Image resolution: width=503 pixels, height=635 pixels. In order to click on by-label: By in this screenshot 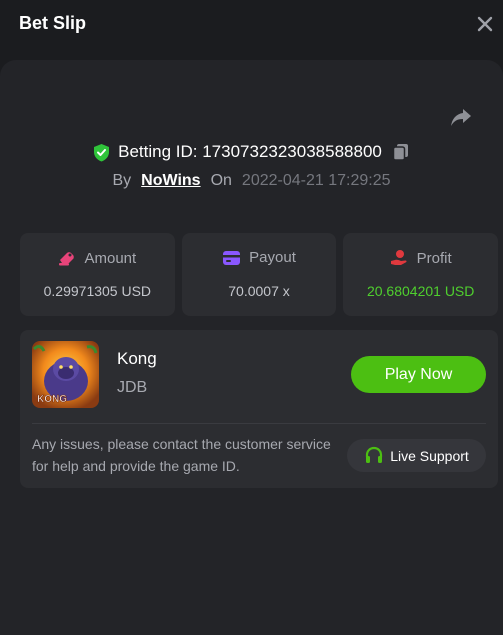, I will do `click(122, 180)`.